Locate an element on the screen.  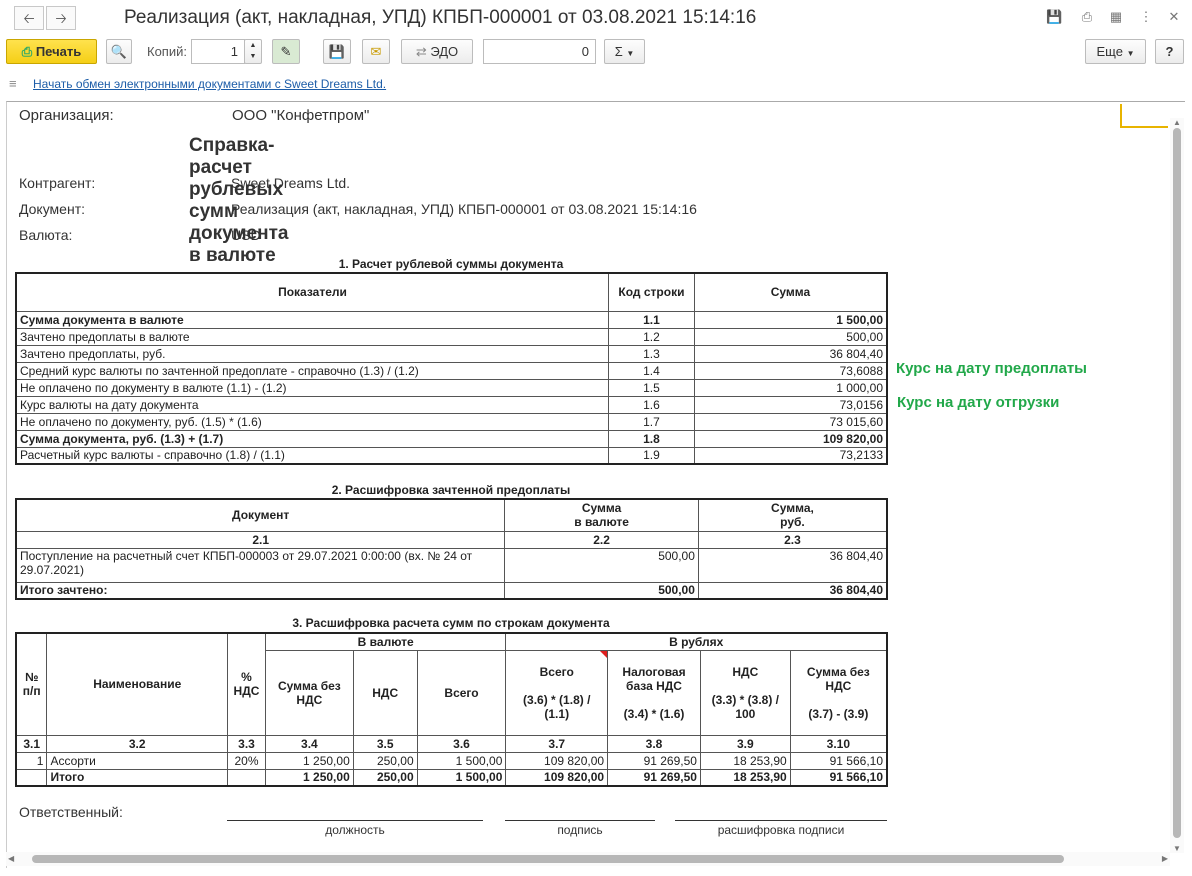
code-cell: 3.9 is located at coordinates (745, 743).